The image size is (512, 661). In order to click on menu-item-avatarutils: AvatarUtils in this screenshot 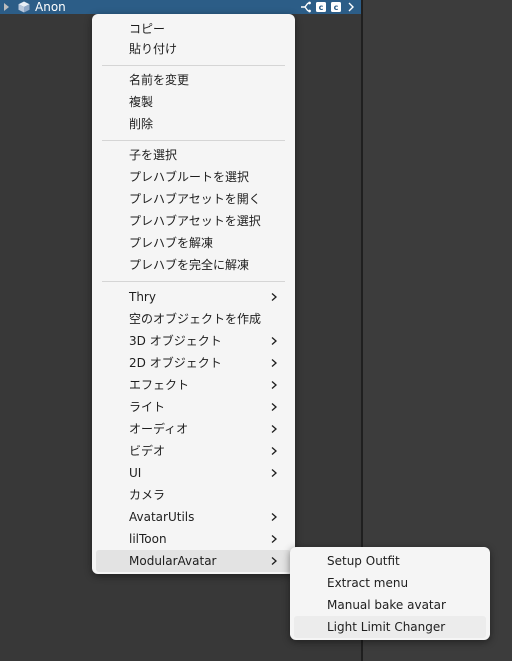, I will do `click(193, 517)`.